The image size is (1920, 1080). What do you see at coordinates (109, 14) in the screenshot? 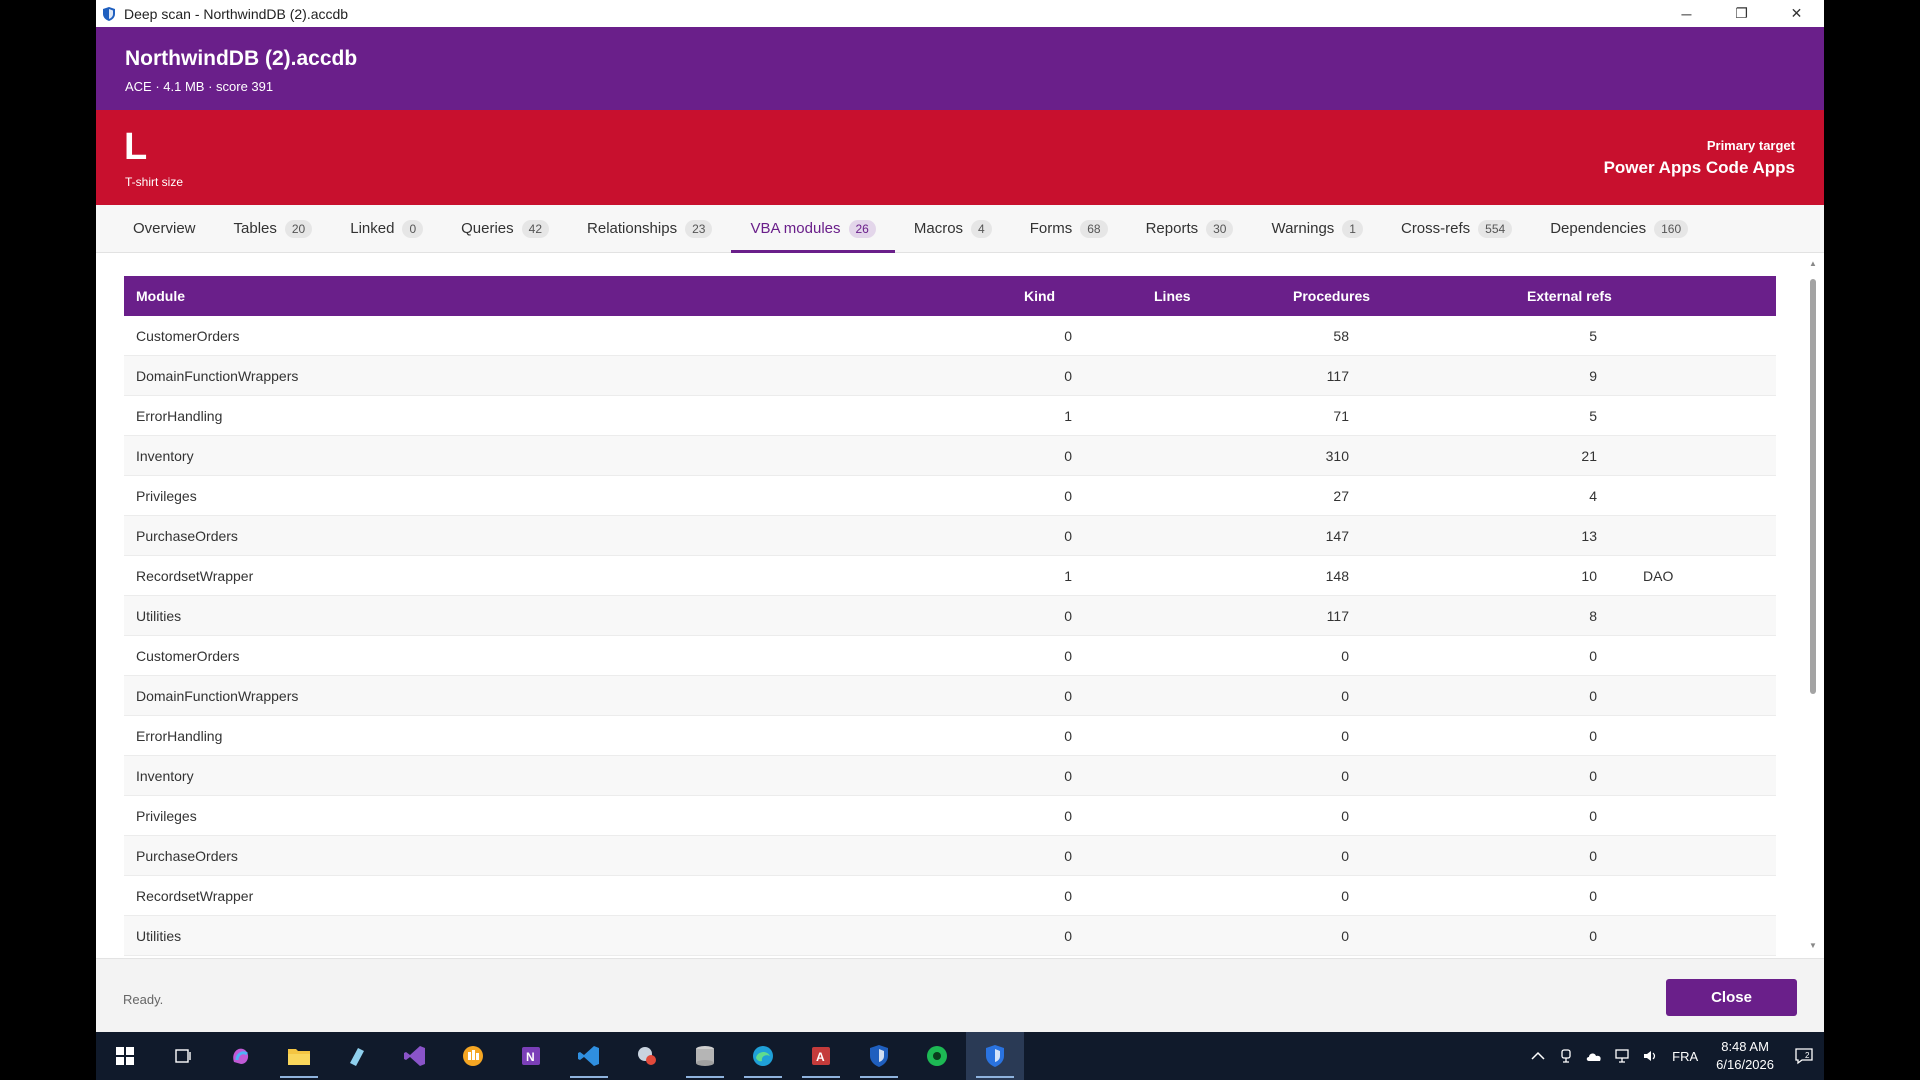
I see `app-shield-icon` at bounding box center [109, 14].